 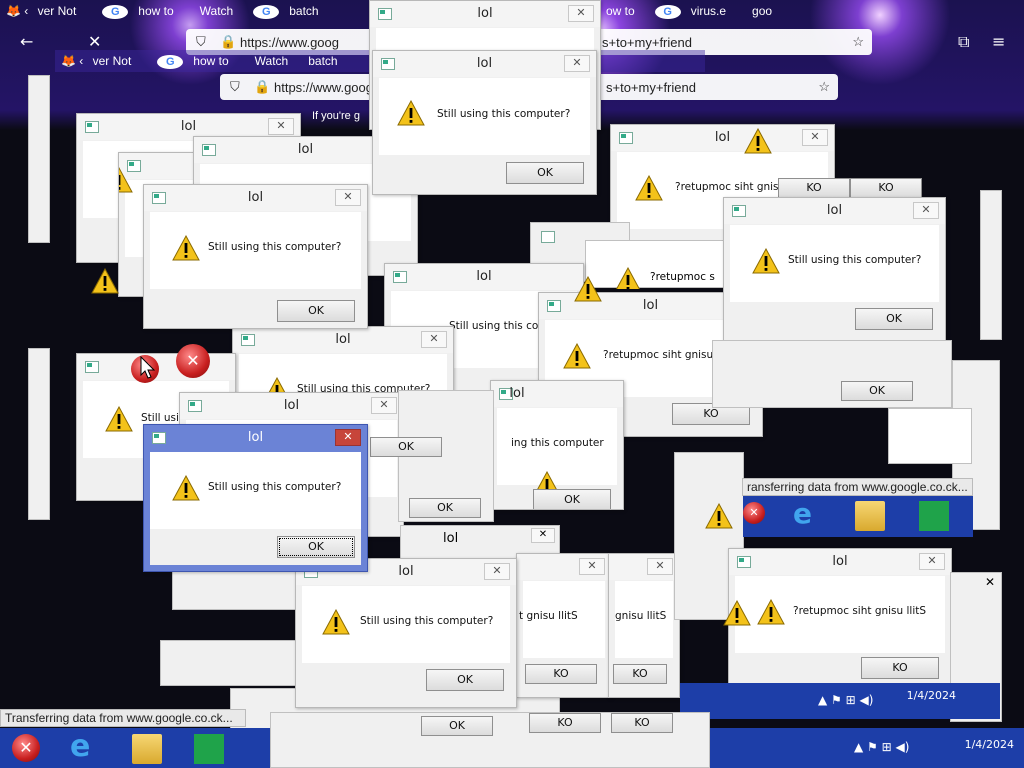 I want to click on clock: 1/4/2024, so click(x=977, y=745).